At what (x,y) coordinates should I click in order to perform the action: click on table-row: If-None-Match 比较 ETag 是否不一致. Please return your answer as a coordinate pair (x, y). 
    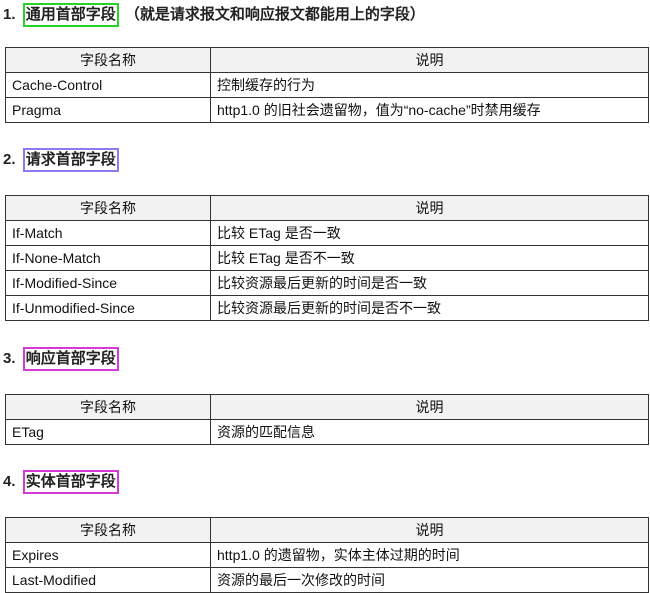
    Looking at the image, I should click on (327, 258).